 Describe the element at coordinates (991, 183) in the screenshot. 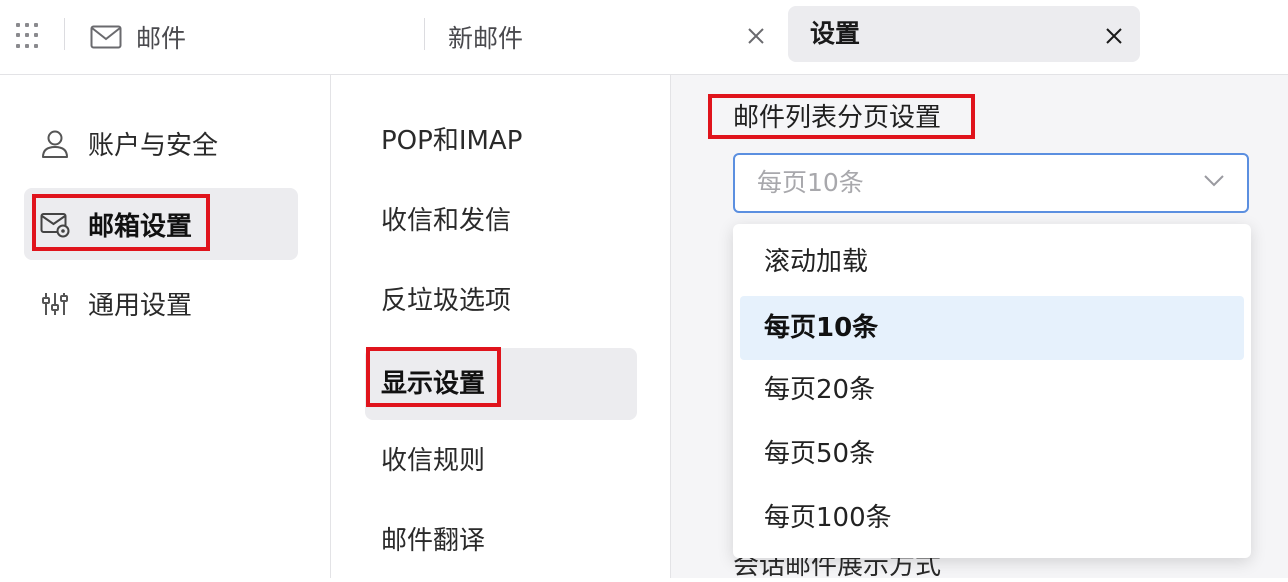

I see `page-size-select: 每页10条` at that location.